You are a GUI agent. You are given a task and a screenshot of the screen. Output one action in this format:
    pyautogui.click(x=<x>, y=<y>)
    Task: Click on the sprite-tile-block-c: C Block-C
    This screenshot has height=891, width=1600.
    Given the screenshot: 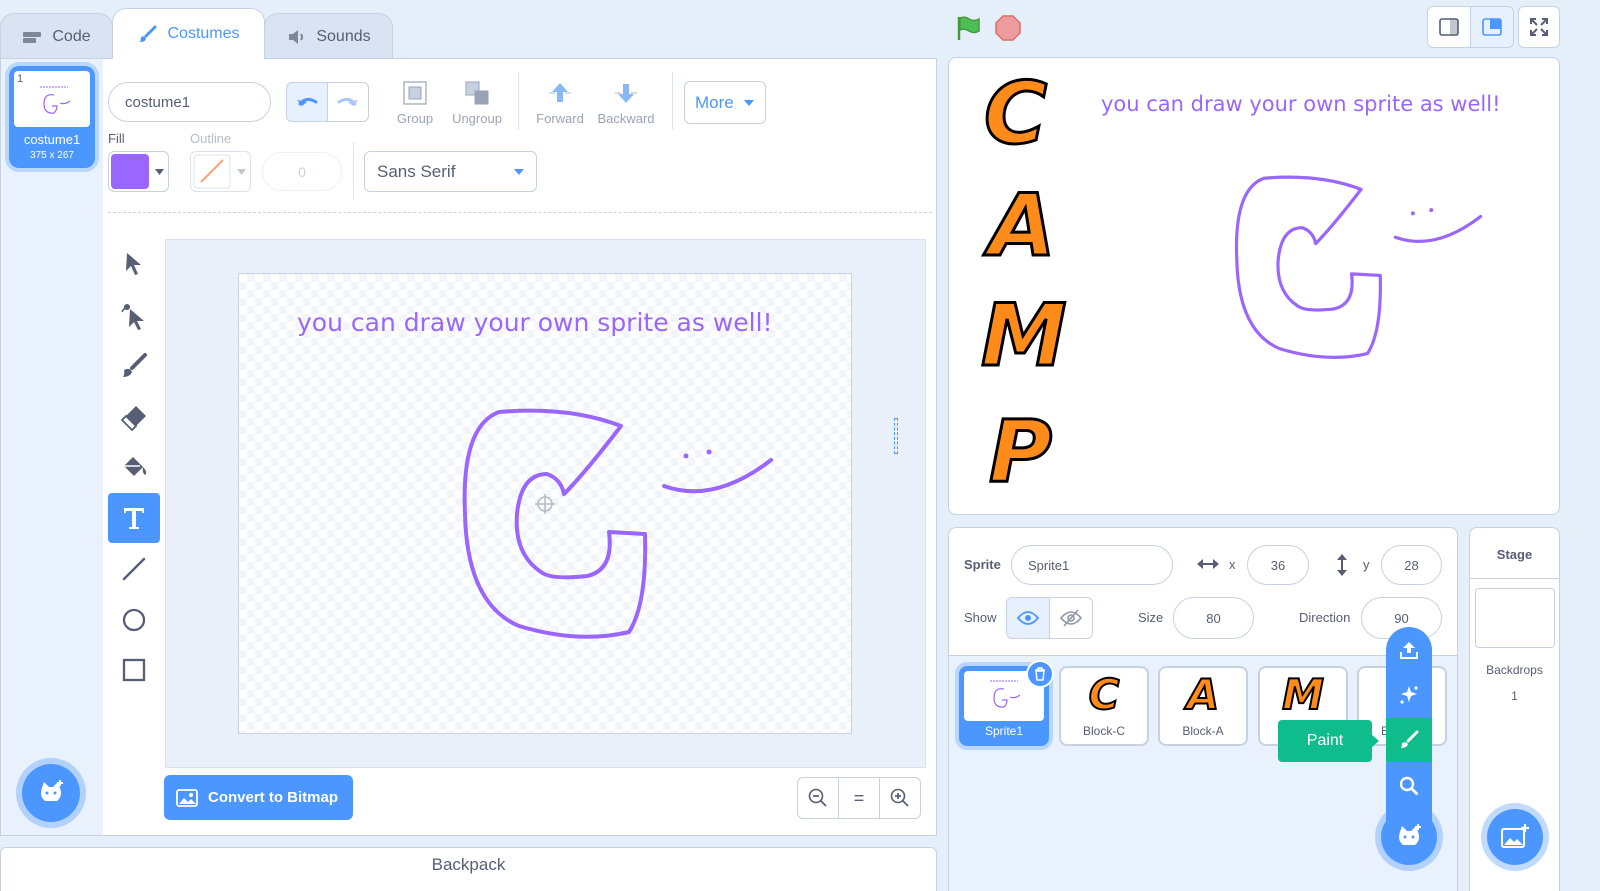 What is the action you would take?
    pyautogui.click(x=1104, y=706)
    